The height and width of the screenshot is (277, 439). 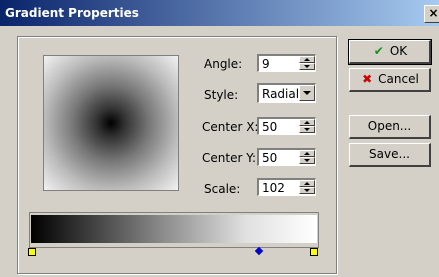 I want to click on cancel-button: ✖ Cancel, so click(x=390, y=80).